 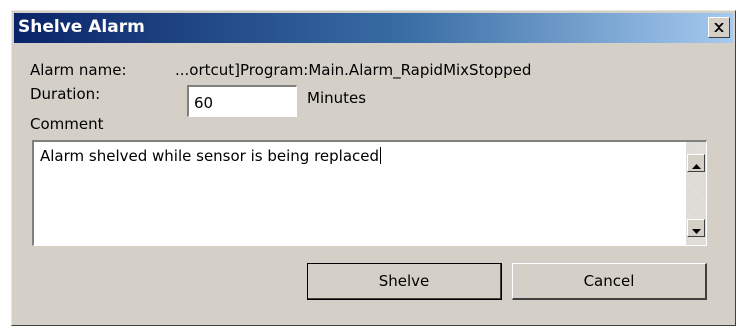 I want to click on dialog-title: Shelve Alarm, so click(x=81, y=27).